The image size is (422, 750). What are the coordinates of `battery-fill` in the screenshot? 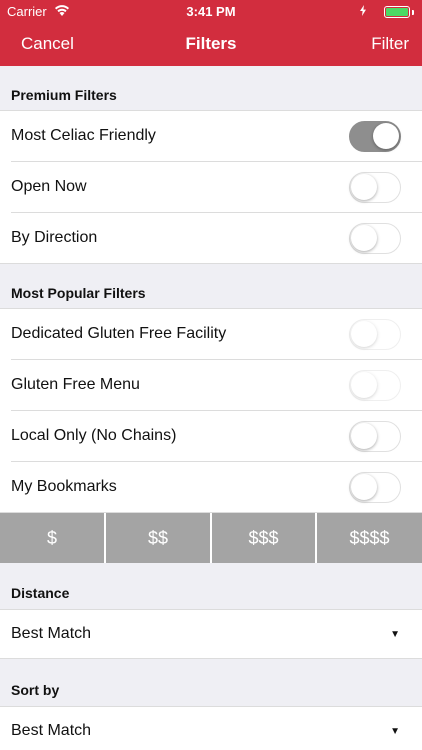 It's located at (397, 12).